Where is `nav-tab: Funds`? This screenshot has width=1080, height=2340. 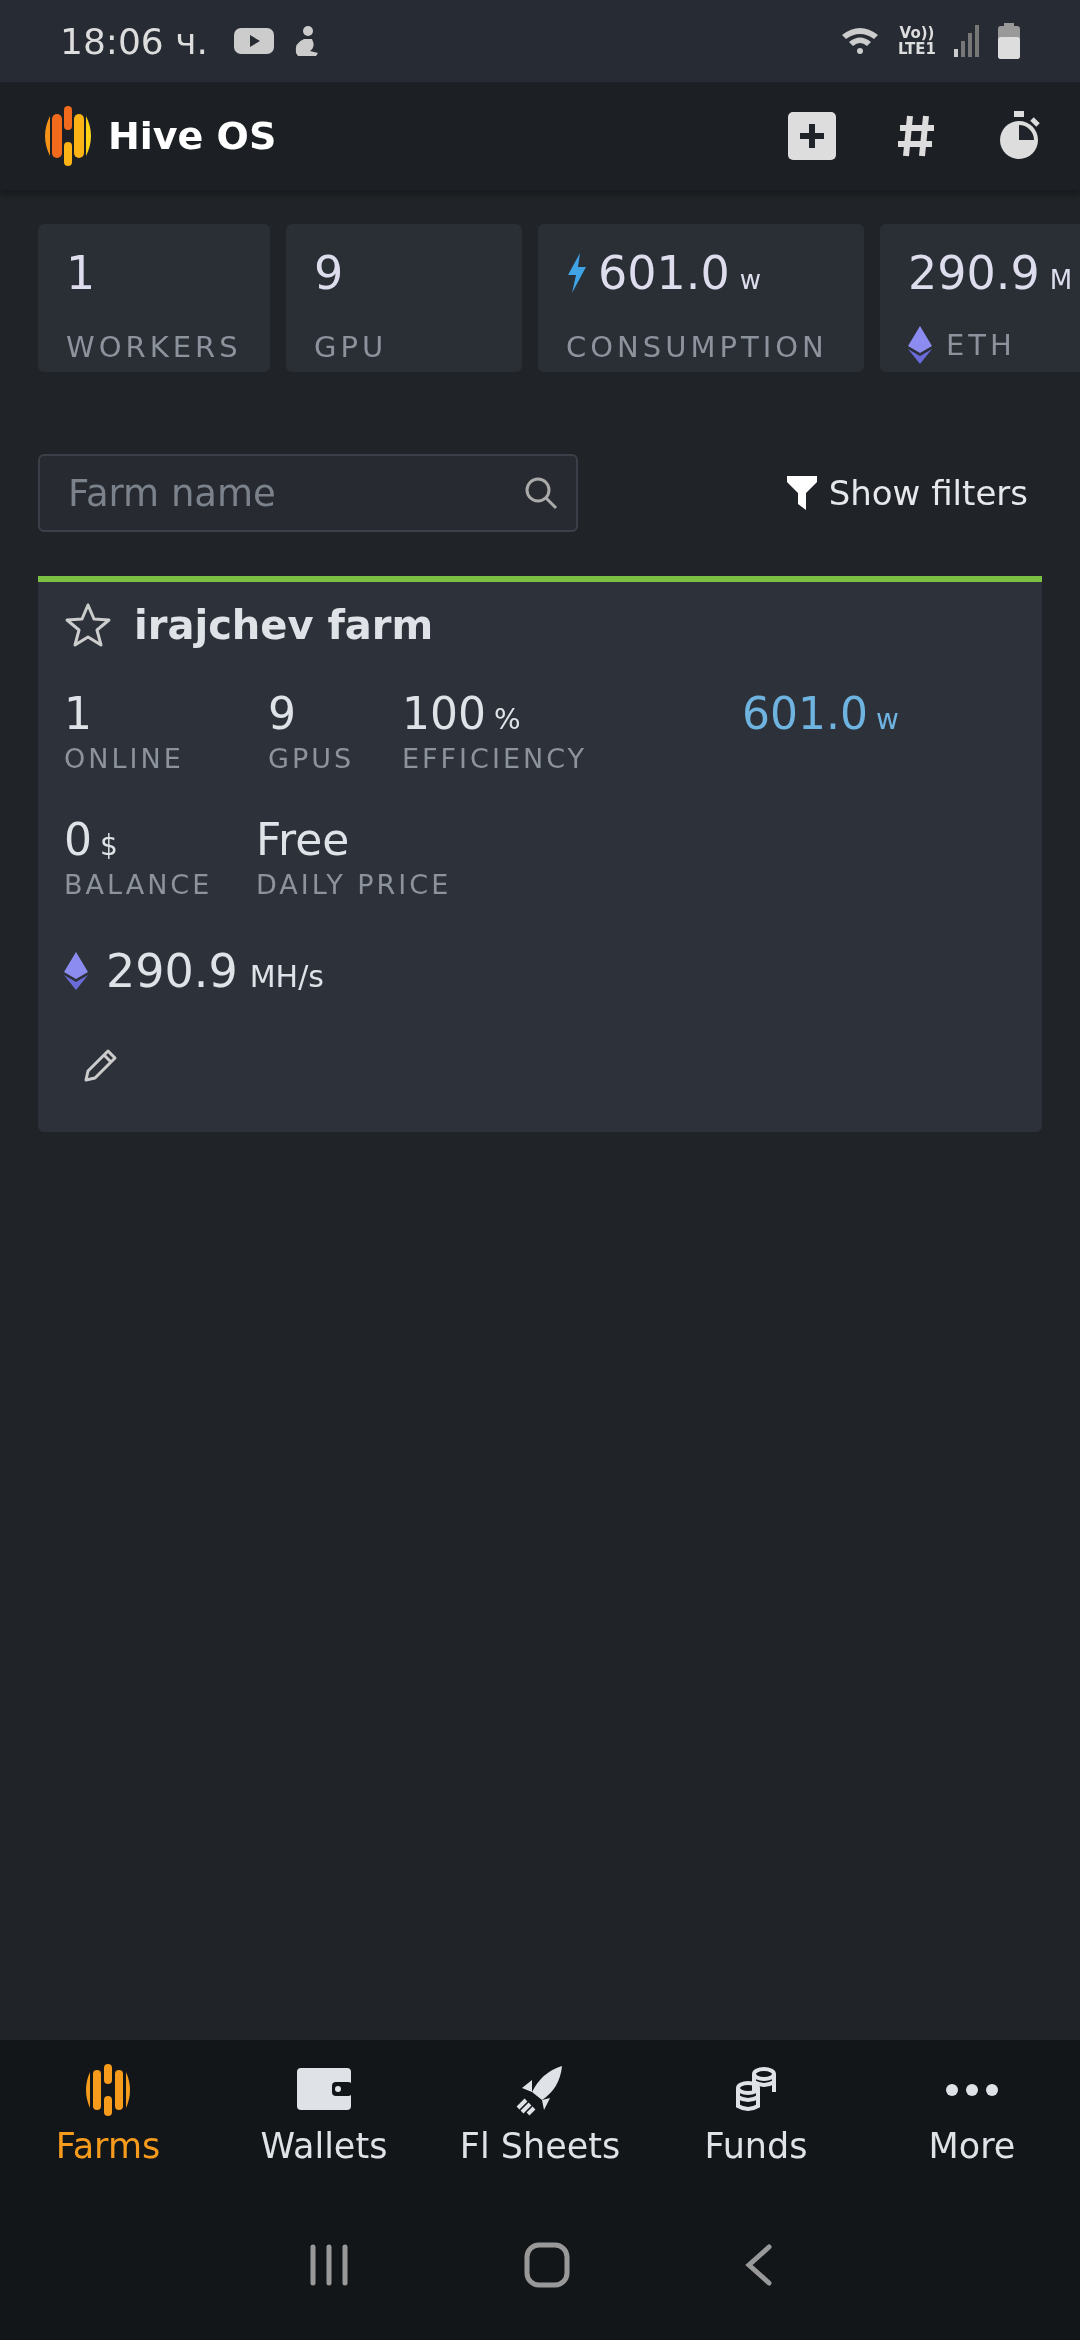
nav-tab: Funds is located at coordinates (756, 2120).